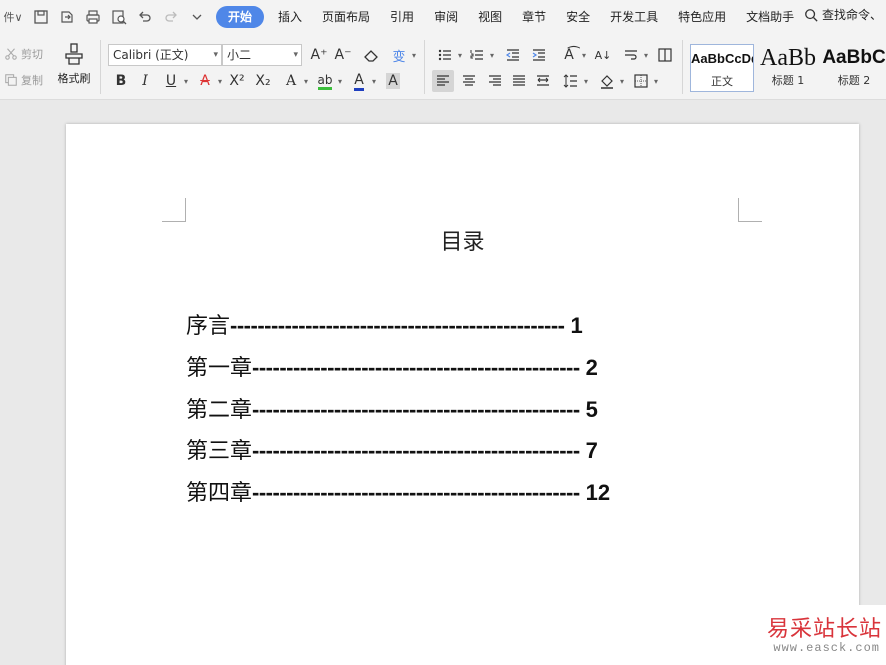  I want to click on bold-icon: B, so click(121, 81).